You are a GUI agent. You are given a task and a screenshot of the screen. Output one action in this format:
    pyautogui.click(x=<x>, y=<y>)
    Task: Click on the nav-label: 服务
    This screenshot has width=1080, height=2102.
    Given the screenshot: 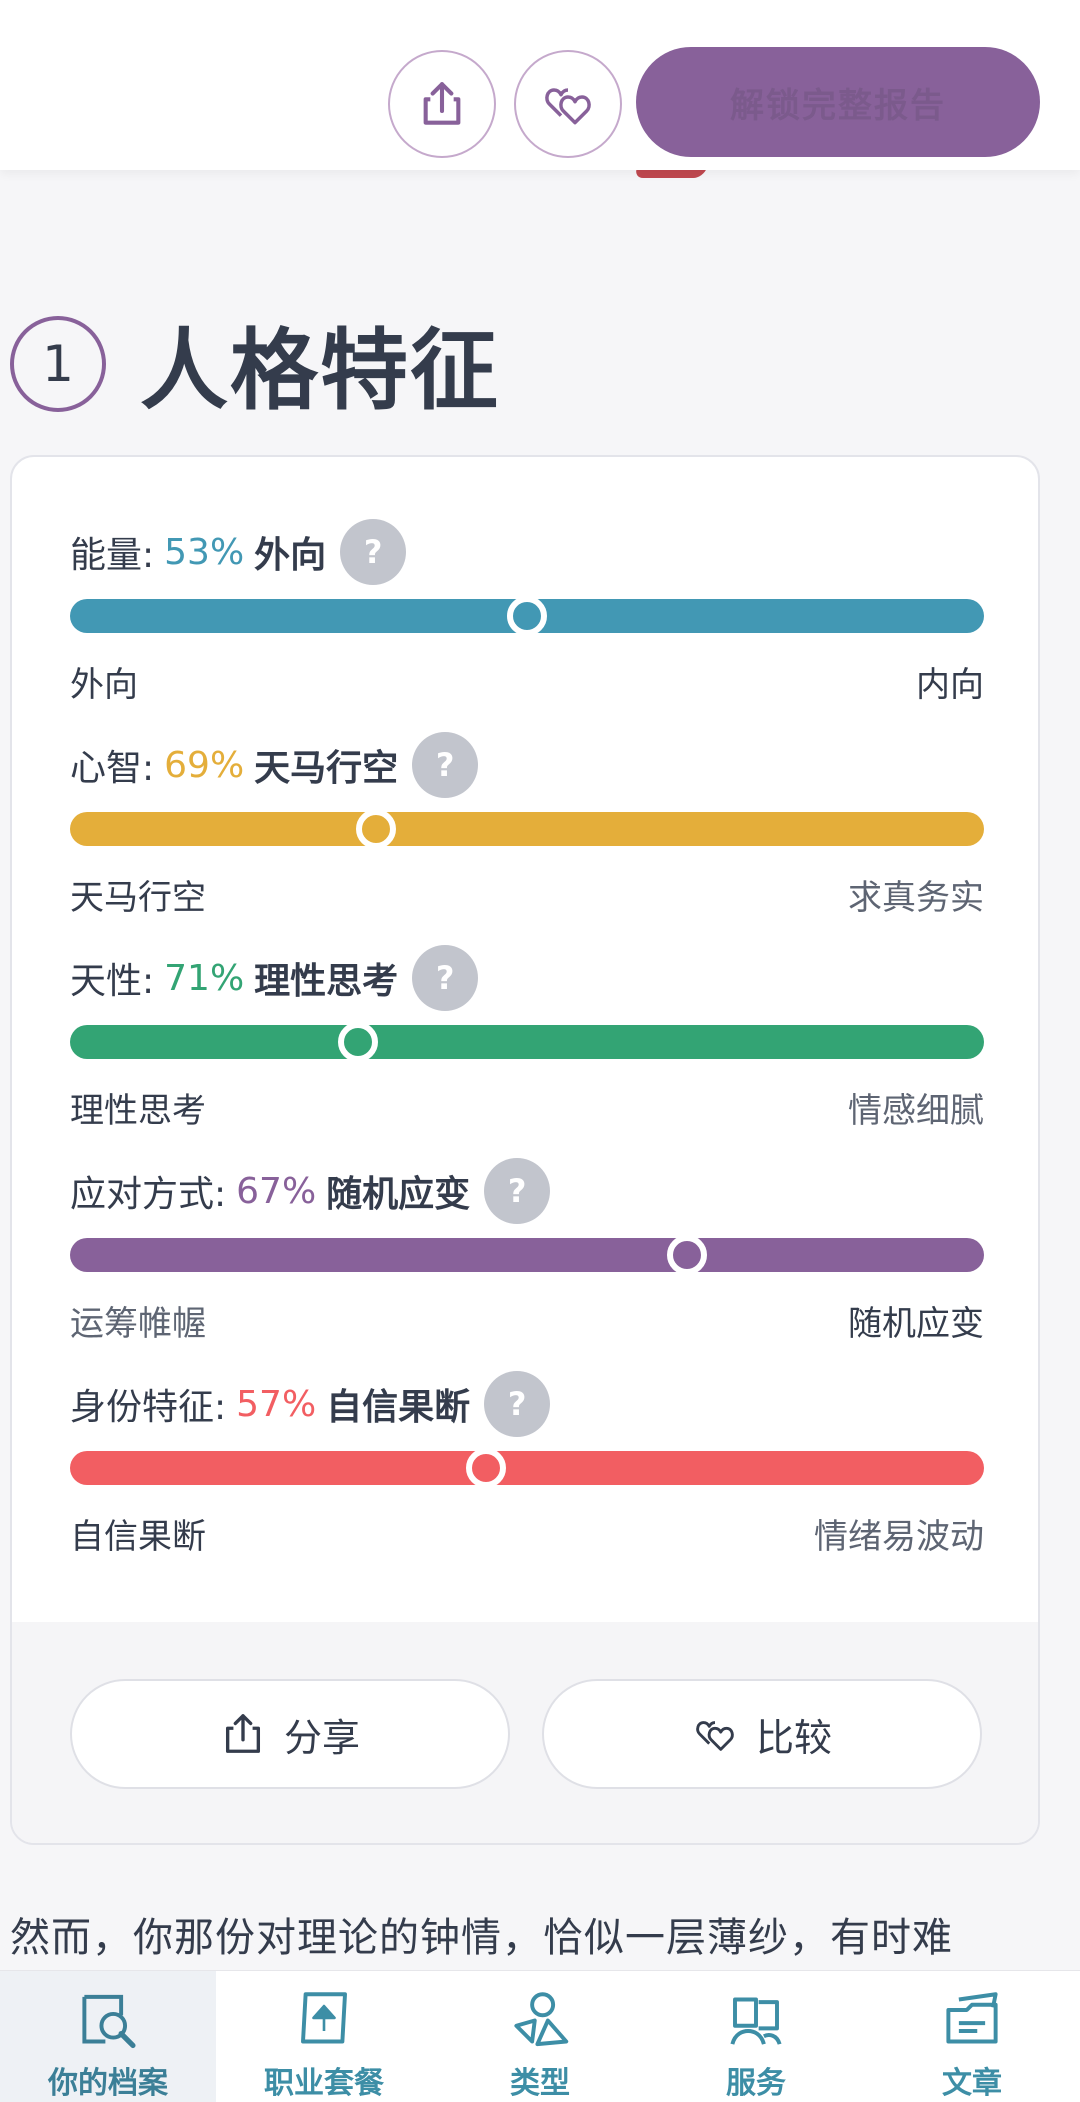 What is the action you would take?
    pyautogui.click(x=756, y=2083)
    